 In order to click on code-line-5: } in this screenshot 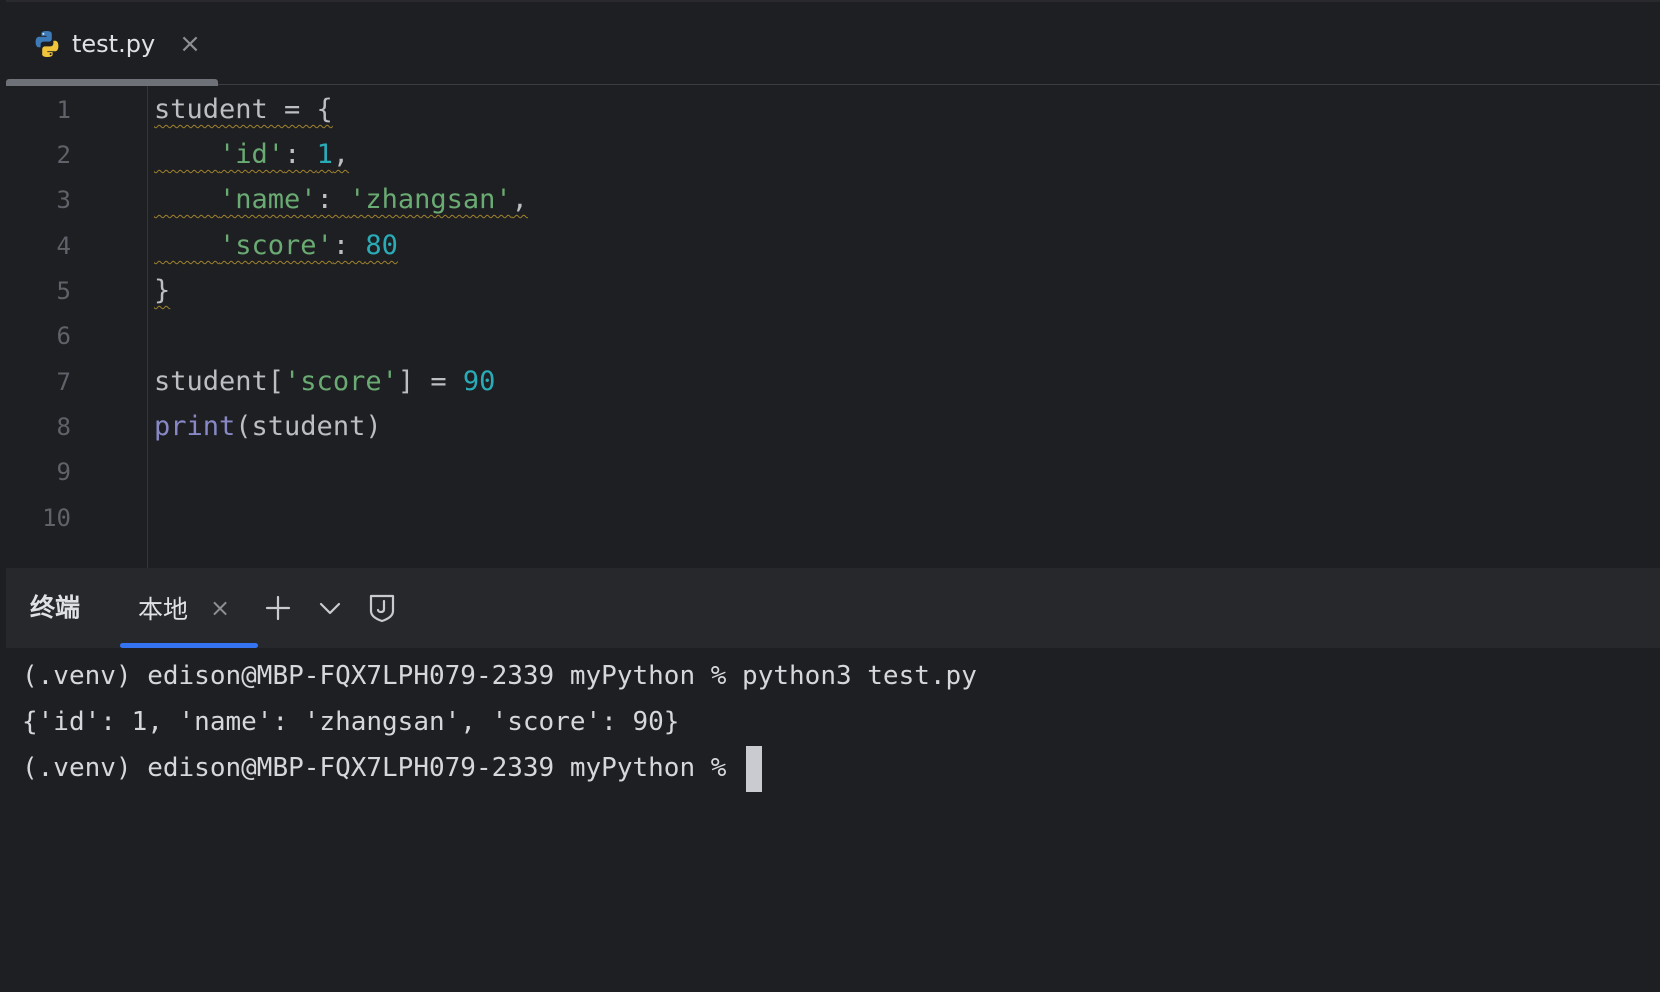, I will do `click(162, 291)`.